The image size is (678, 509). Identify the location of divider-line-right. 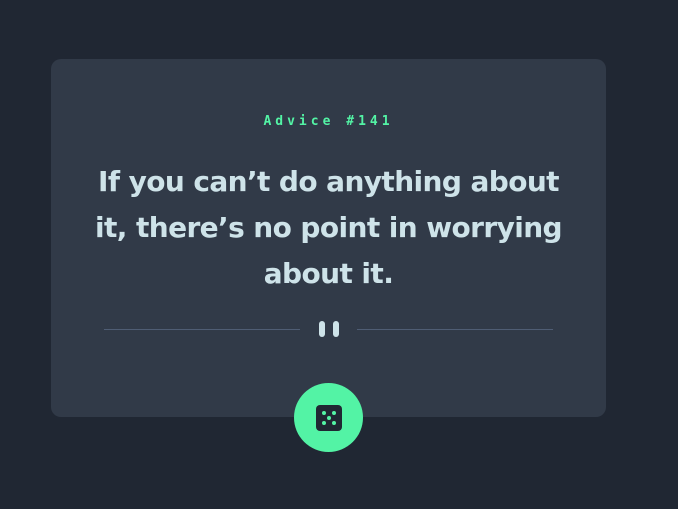
(455, 329).